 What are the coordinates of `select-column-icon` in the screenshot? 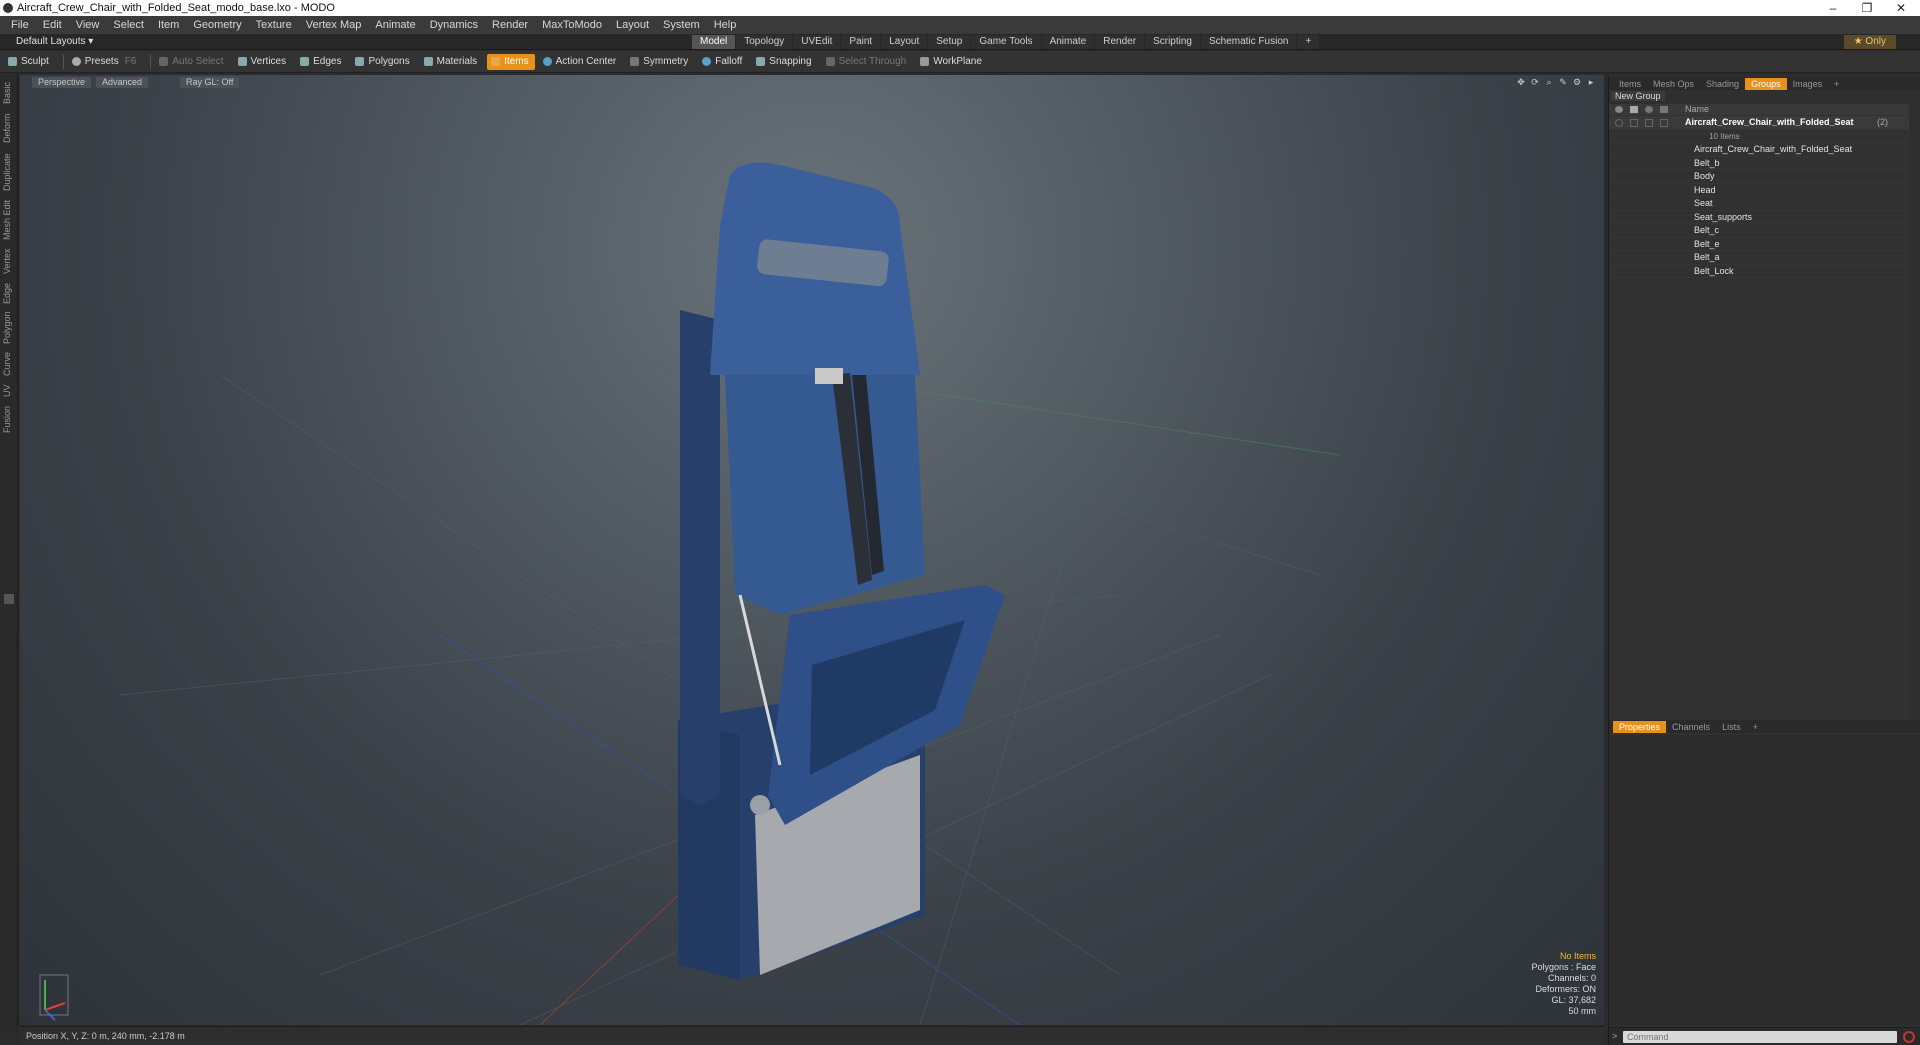 It's located at (1664, 109).